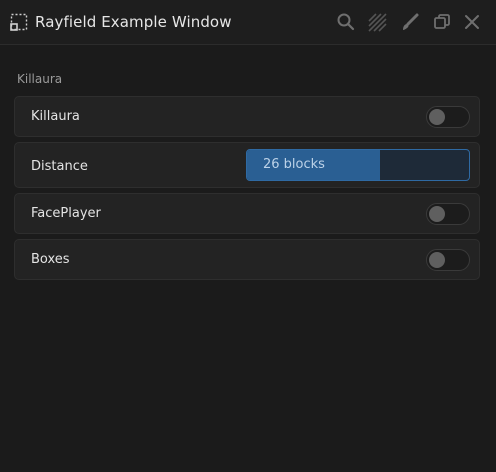 This screenshot has width=496, height=472. I want to click on brush-icon, so click(410, 22).